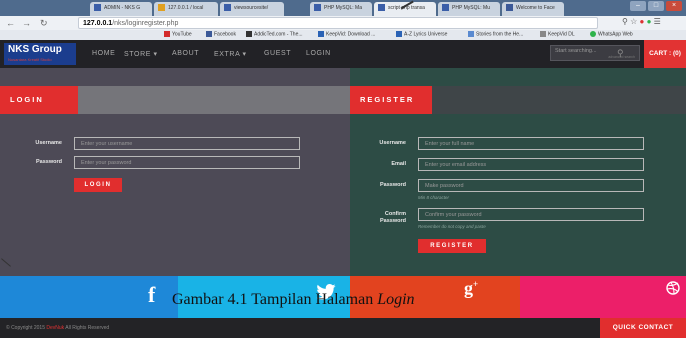  What do you see at coordinates (185, 53) in the screenshot?
I see `nav-item-about: ABOUT` at bounding box center [185, 53].